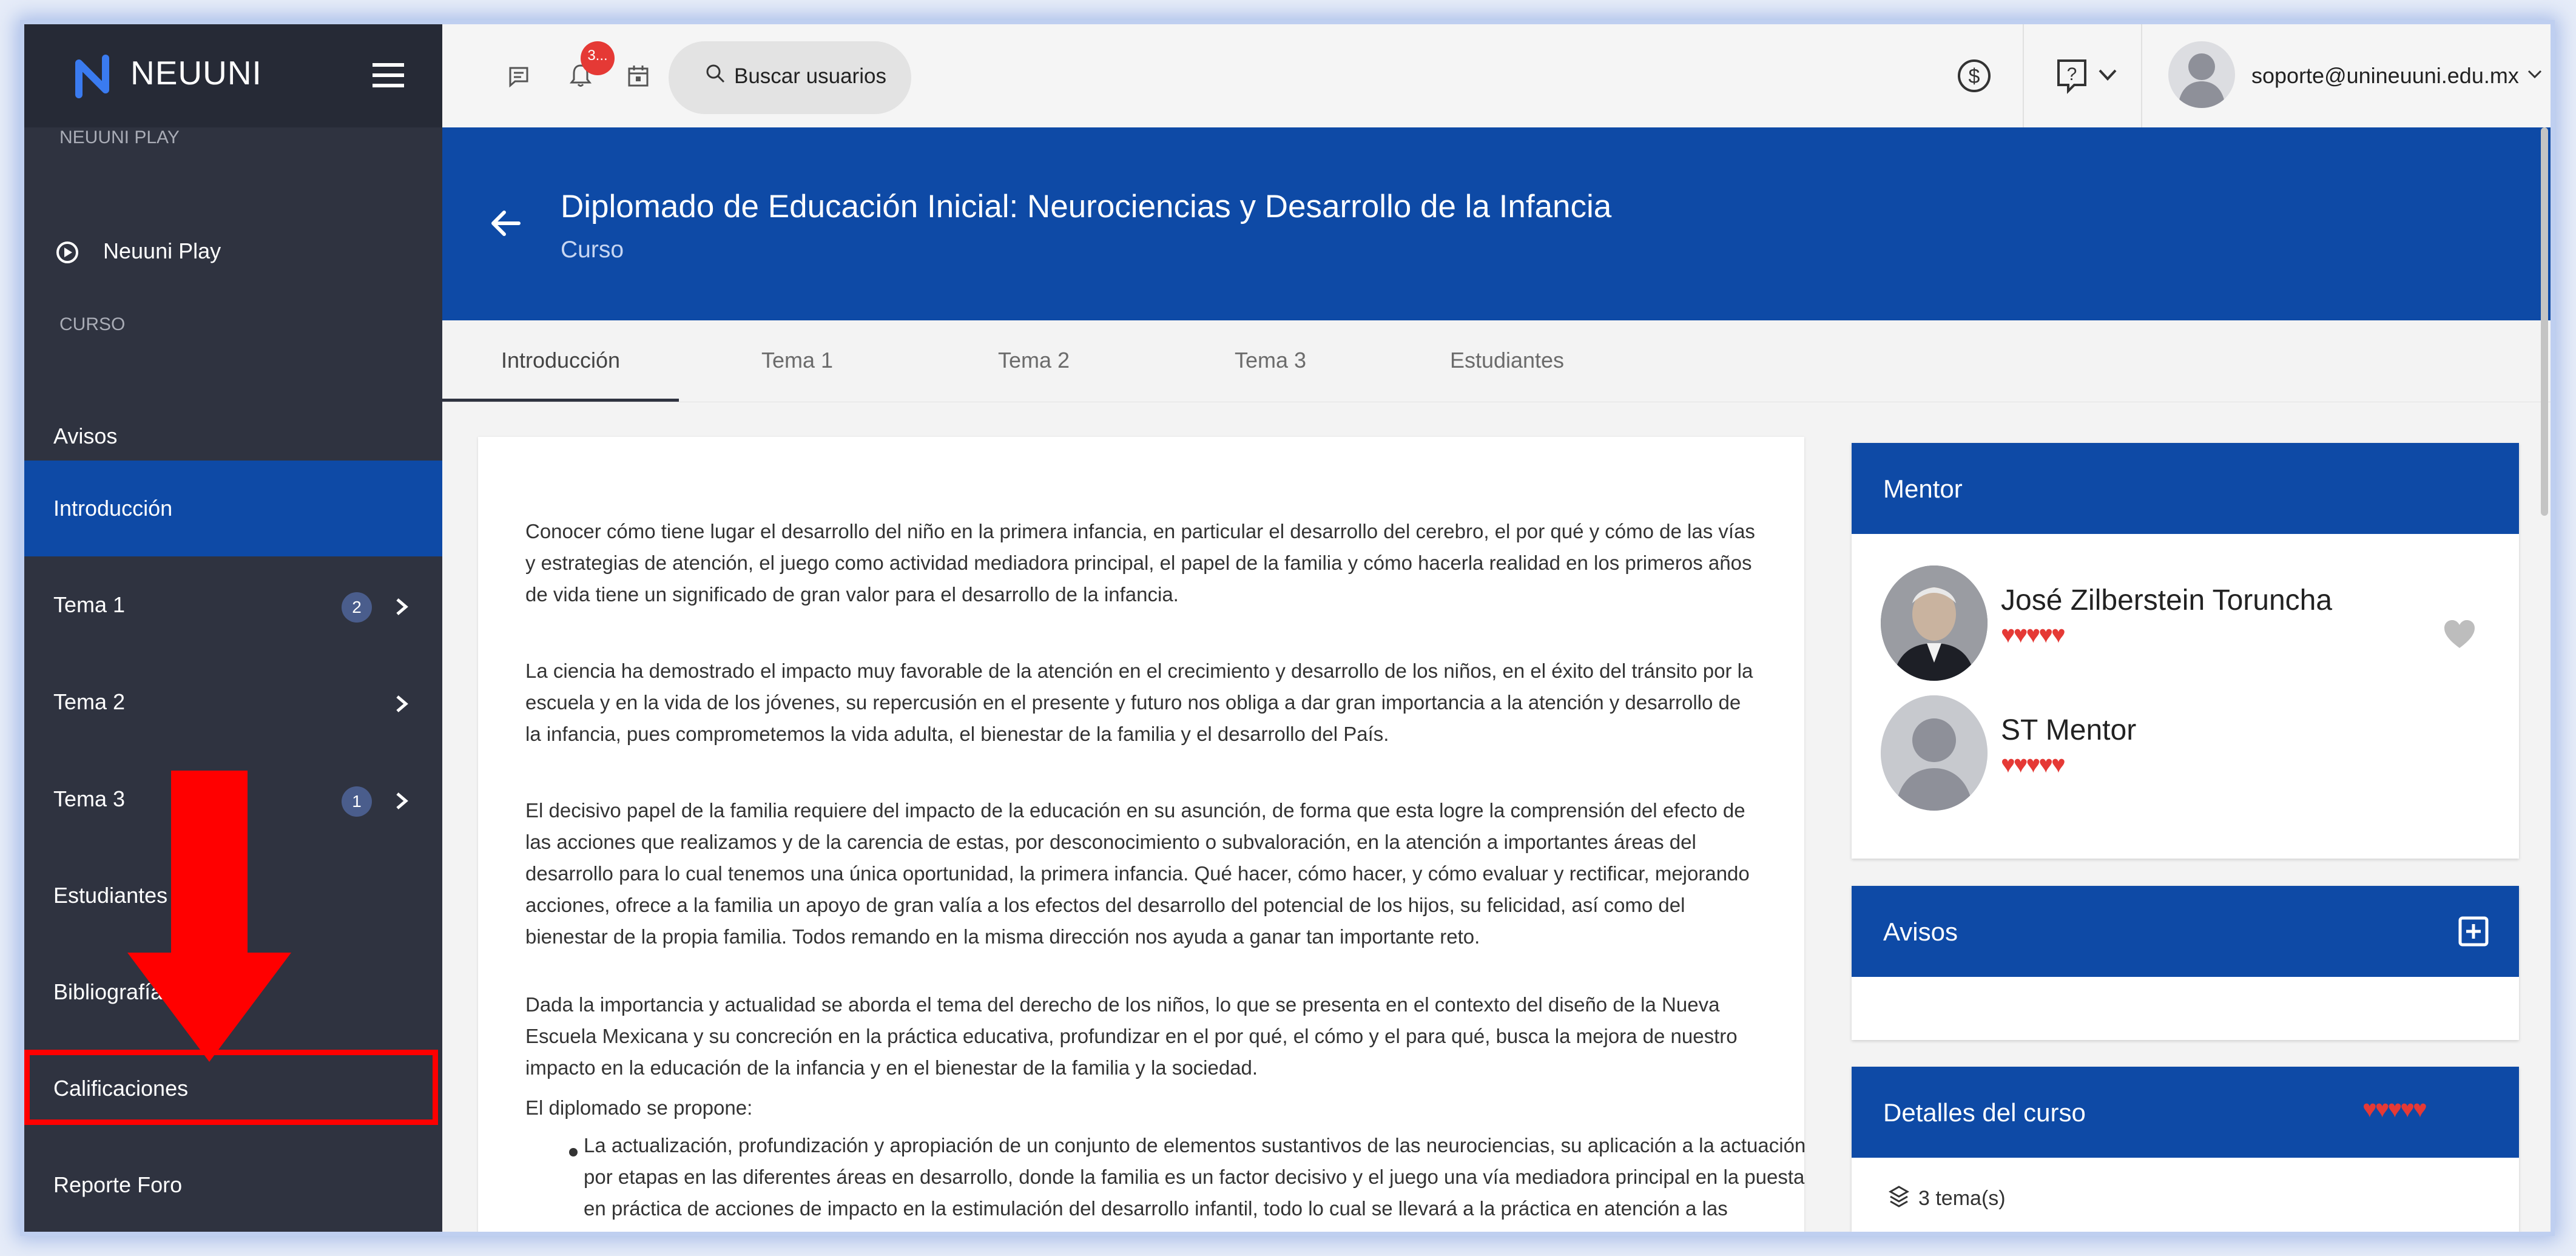 The image size is (2576, 1256). I want to click on brand-header: NEUUNI, so click(233, 75).